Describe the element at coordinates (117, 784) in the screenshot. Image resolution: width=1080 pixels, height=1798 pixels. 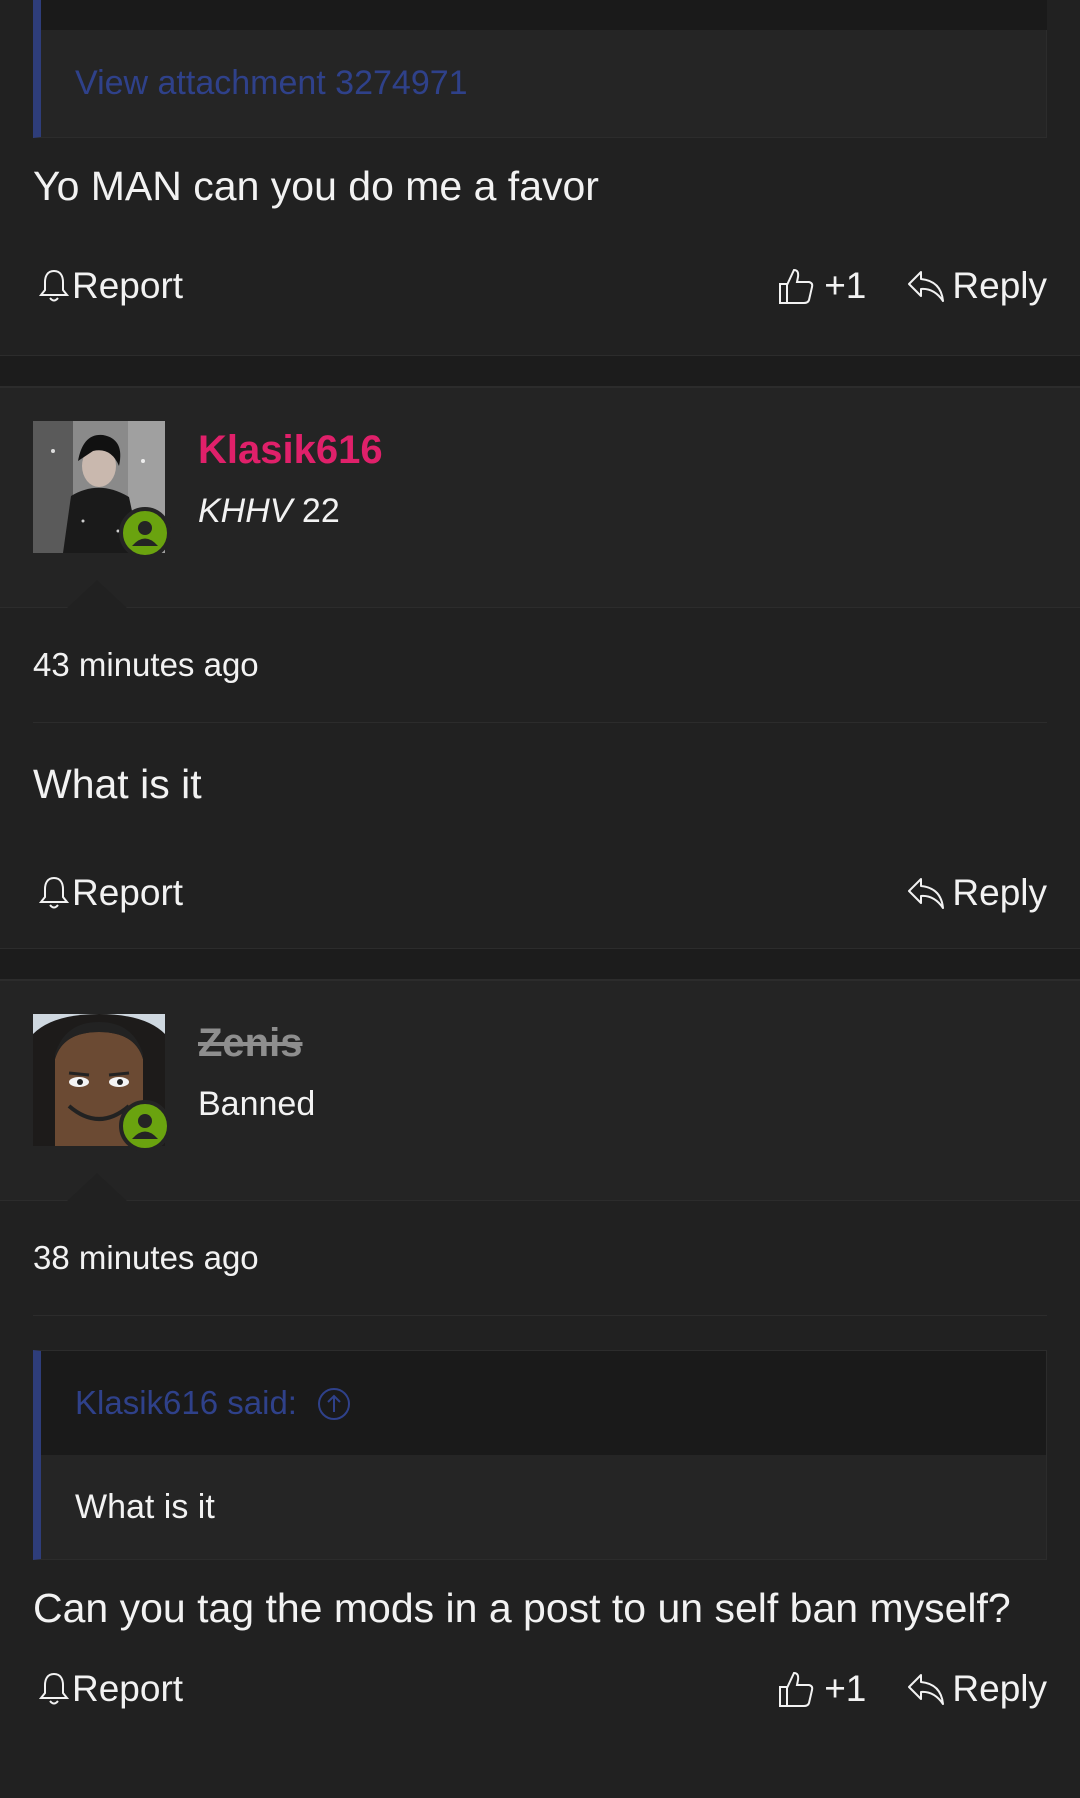
I see `post-message: What is it` at that location.